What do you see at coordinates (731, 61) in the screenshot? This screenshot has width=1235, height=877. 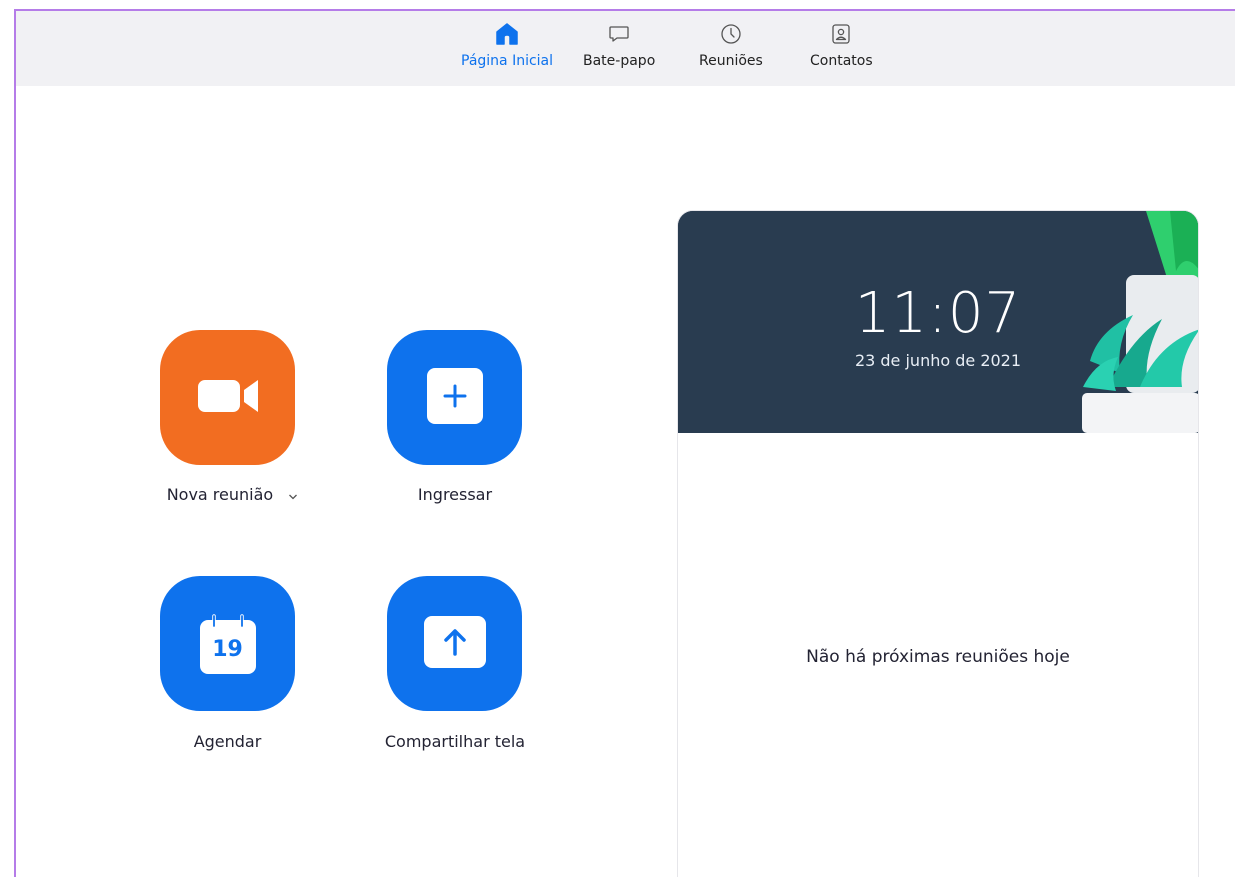 I see `tab-meetings-label: Reuniões` at bounding box center [731, 61].